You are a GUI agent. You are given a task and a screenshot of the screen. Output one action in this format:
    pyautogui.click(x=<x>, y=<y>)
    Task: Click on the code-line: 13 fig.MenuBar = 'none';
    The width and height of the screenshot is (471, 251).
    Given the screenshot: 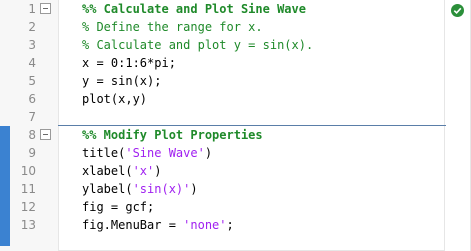 What is the action you would take?
    pyautogui.click(x=223, y=225)
    